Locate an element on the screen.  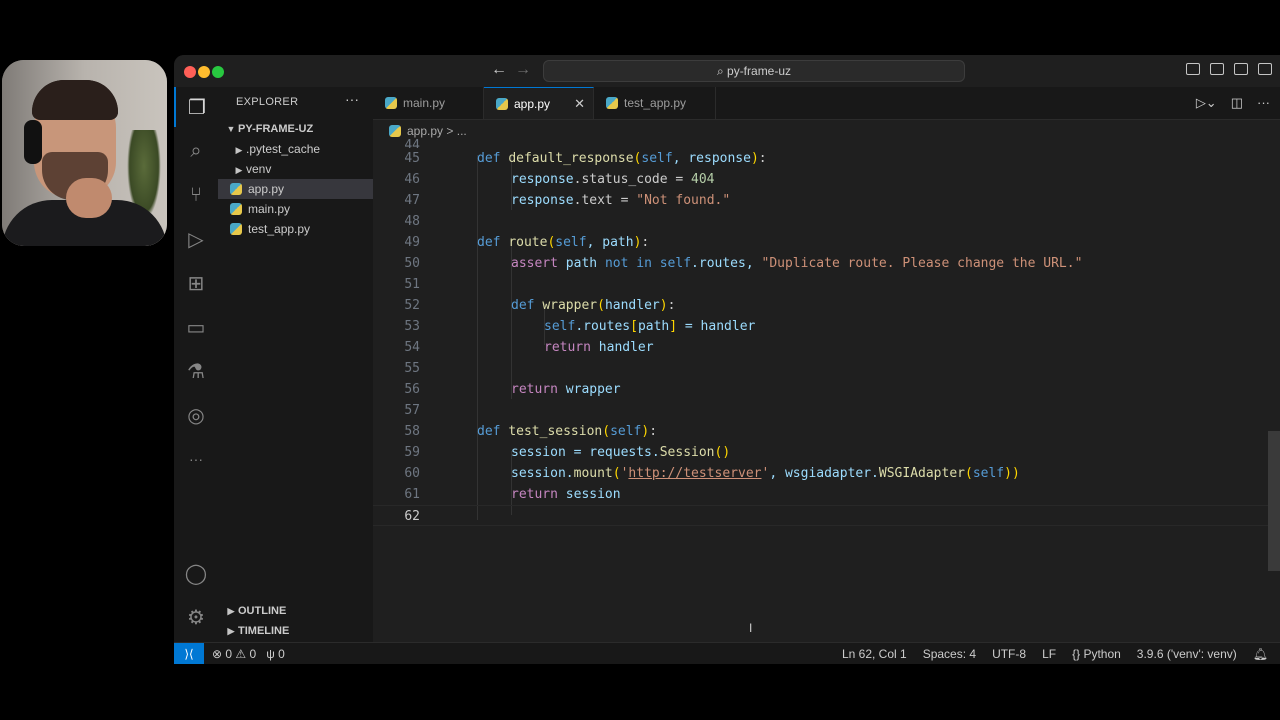
code-line: 44 is located at coordinates (826, 141).